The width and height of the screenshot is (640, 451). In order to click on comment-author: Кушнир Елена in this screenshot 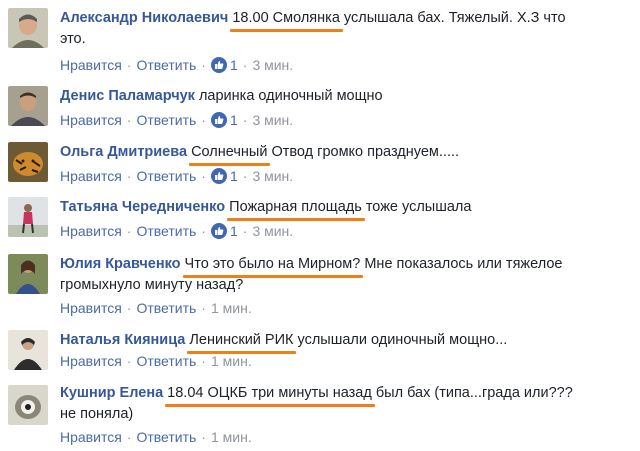, I will do `click(111, 393)`.